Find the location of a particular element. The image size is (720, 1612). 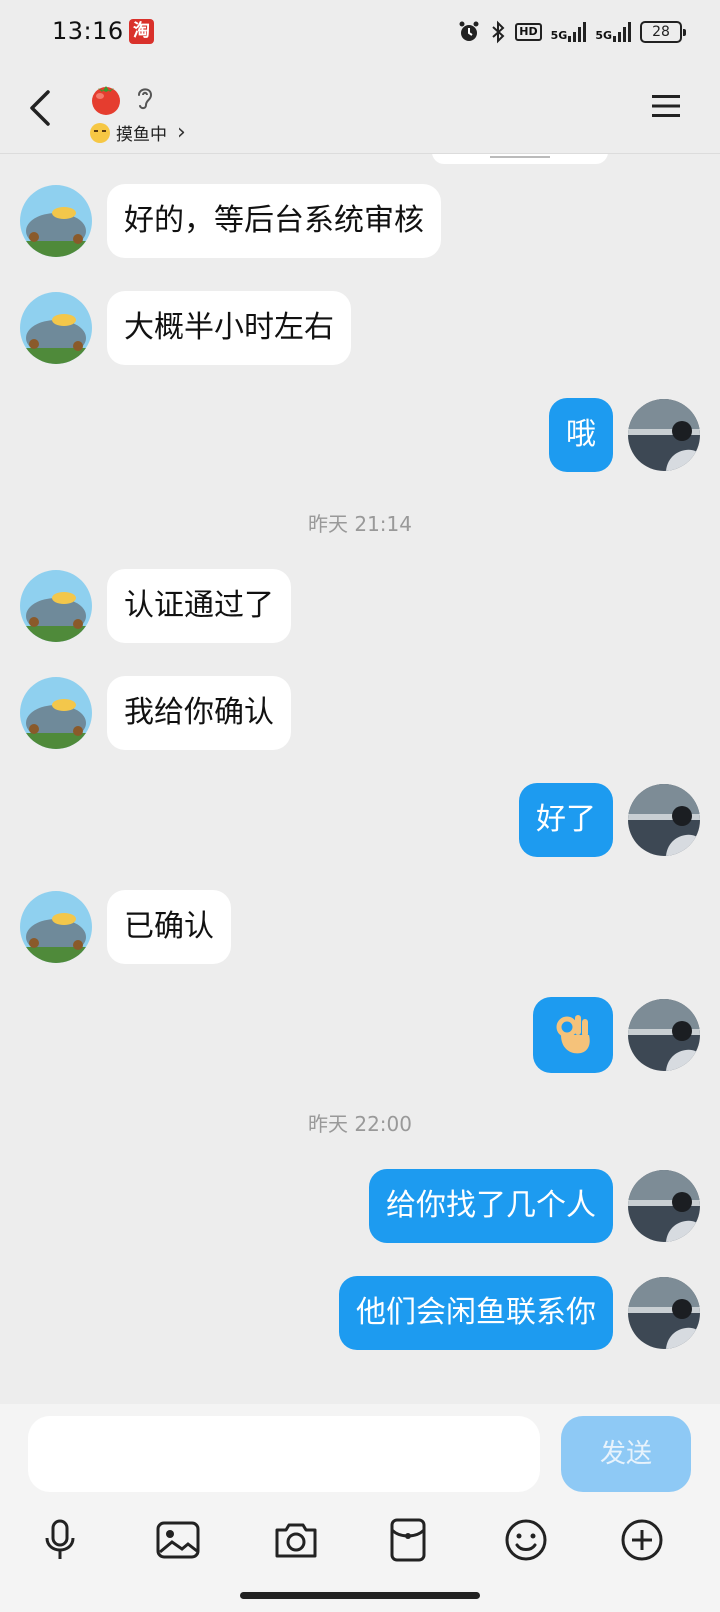

message-outgoing: 他们会闲鱼联系你 is located at coordinates (519, 1313).